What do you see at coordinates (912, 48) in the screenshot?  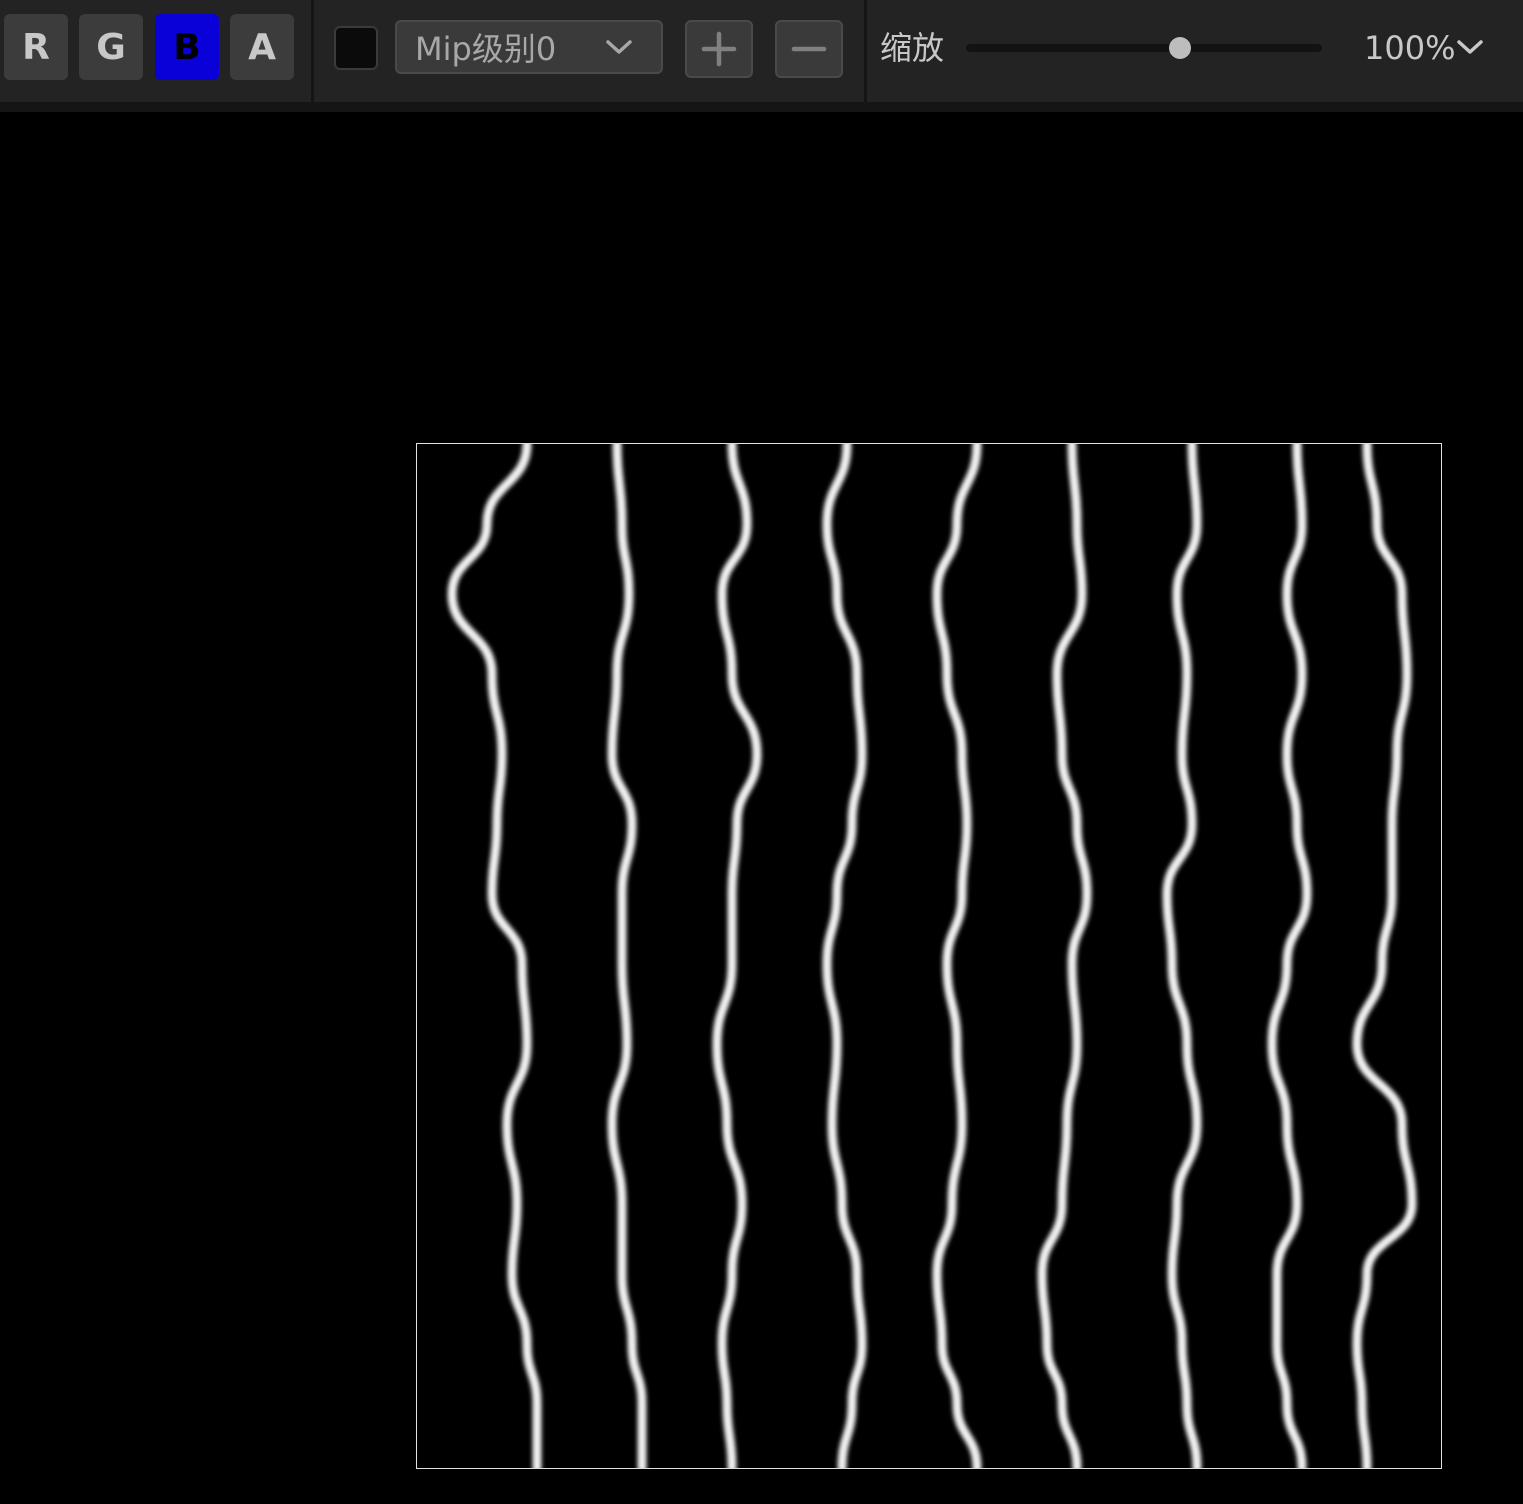 I see `zoom-label: 缩放` at bounding box center [912, 48].